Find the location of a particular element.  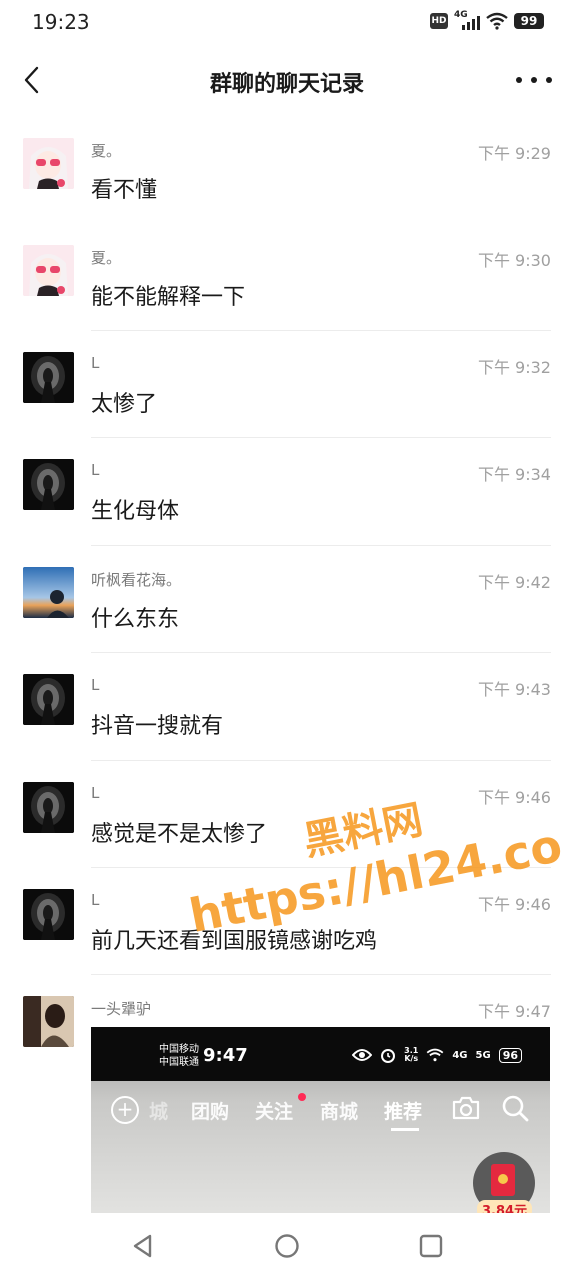

signal-4g-icon: 4G is located at coordinates (460, 1055).